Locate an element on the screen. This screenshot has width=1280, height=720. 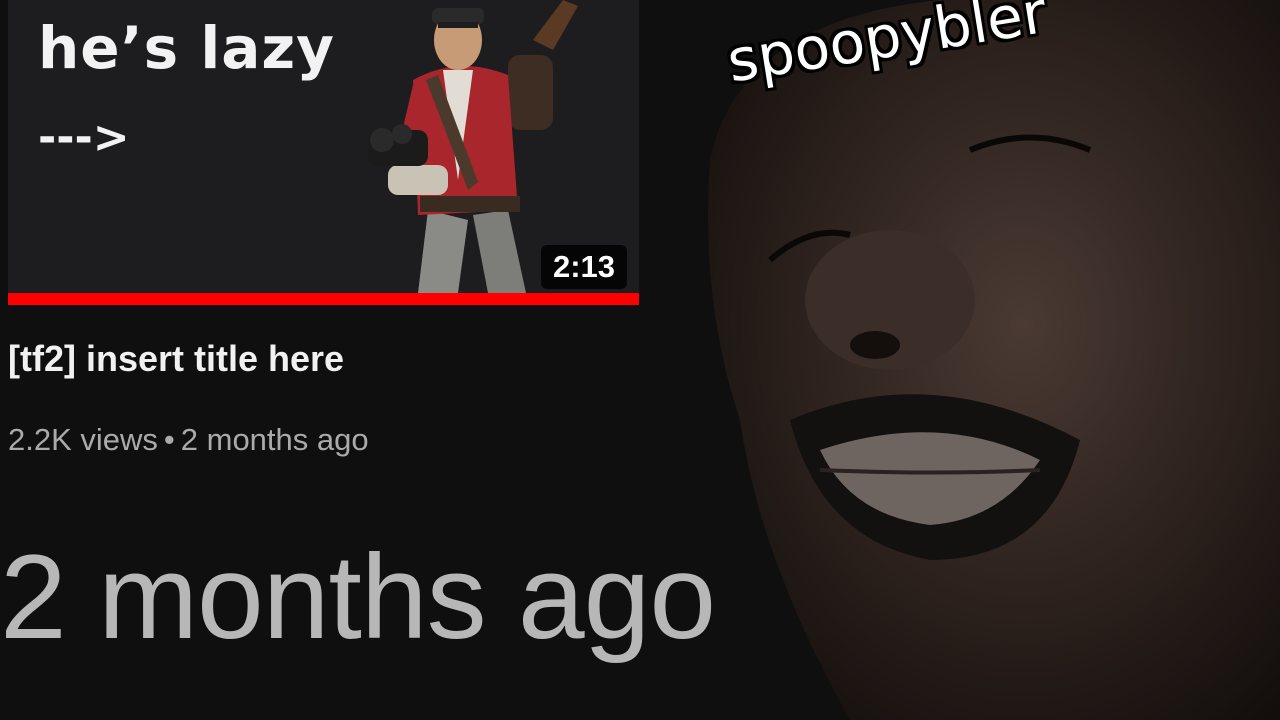
thumbnail-caption: he’s lazy is located at coordinates (186, 48).